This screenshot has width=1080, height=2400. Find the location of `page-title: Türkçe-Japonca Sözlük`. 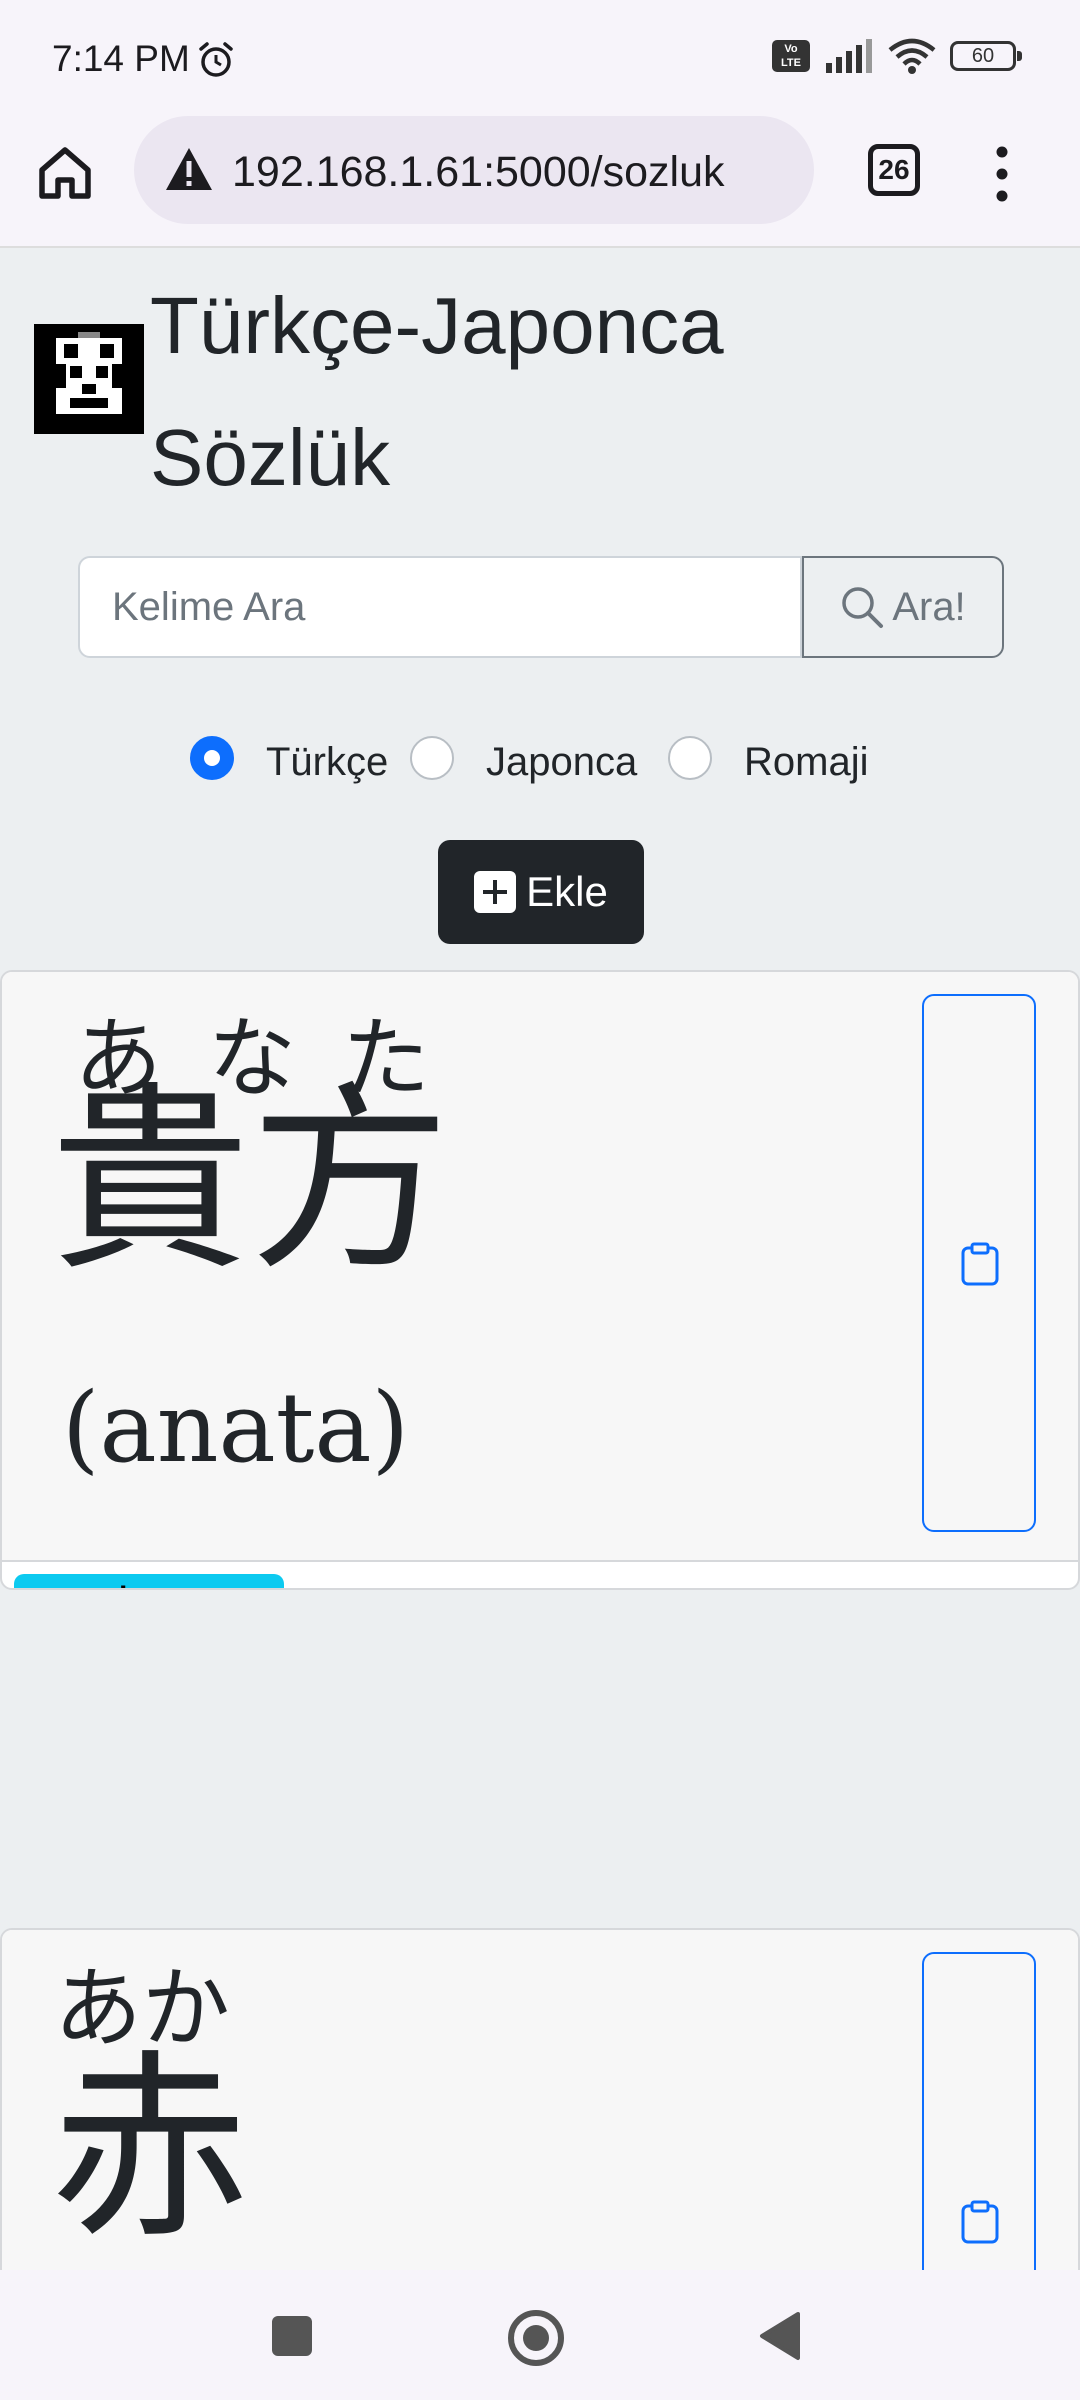

page-title: Türkçe-Japonca Sözlük is located at coordinates (437, 391).